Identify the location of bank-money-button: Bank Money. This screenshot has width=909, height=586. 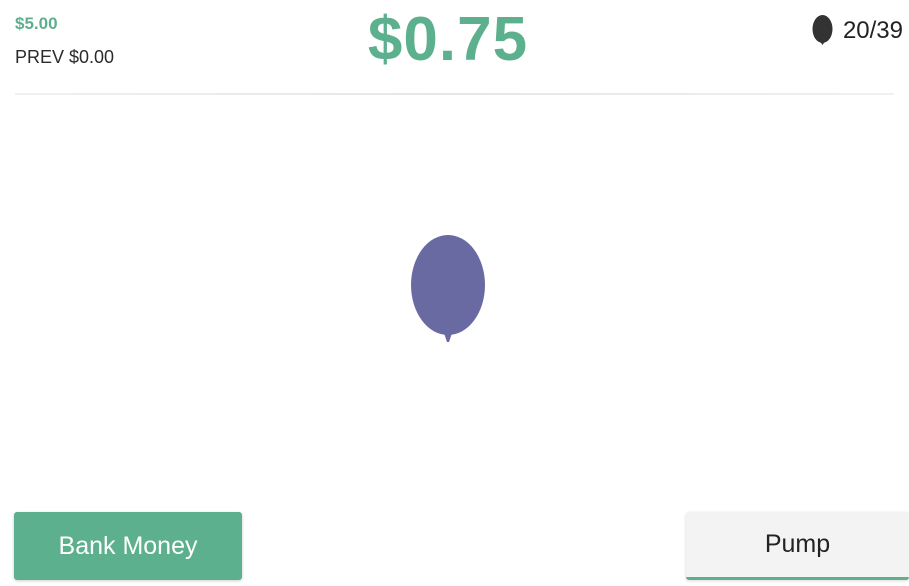
(128, 546).